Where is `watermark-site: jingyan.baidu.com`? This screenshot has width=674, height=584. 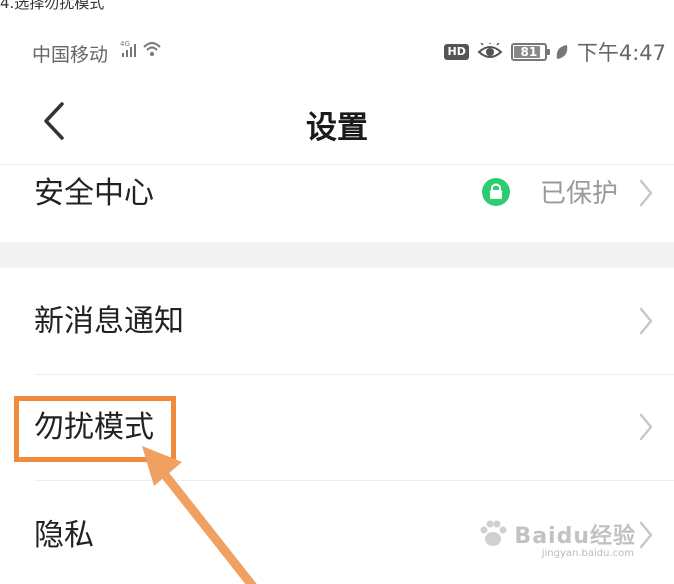
watermark-site: jingyan.baidu.com is located at coordinates (587, 553).